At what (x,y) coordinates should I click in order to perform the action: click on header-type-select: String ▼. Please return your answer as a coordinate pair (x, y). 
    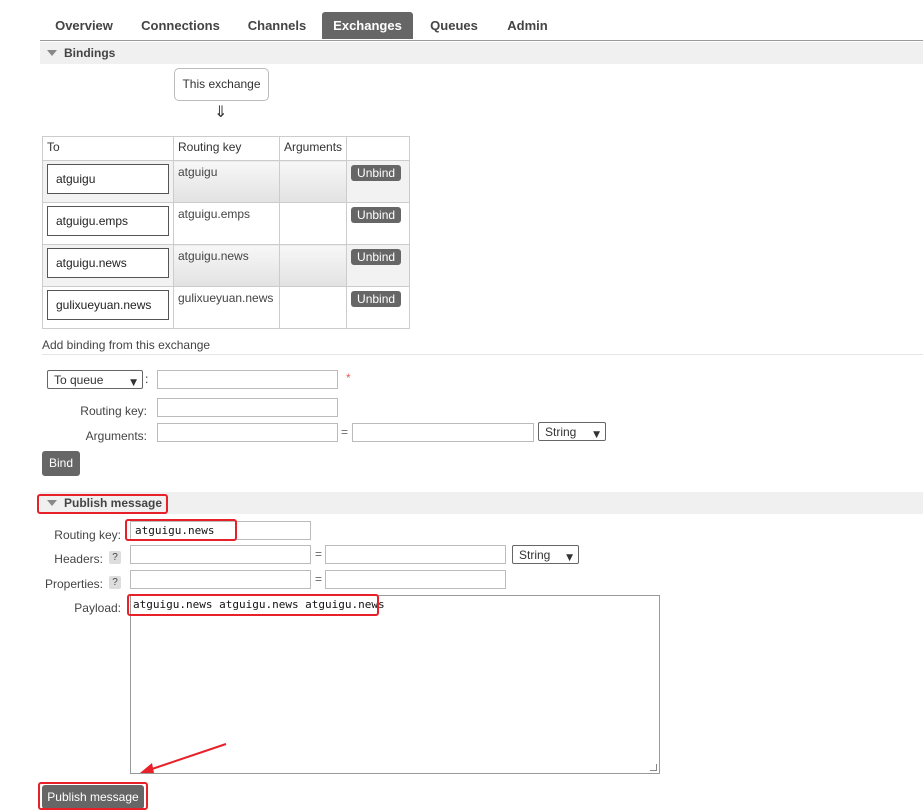
    Looking at the image, I should click on (545, 554).